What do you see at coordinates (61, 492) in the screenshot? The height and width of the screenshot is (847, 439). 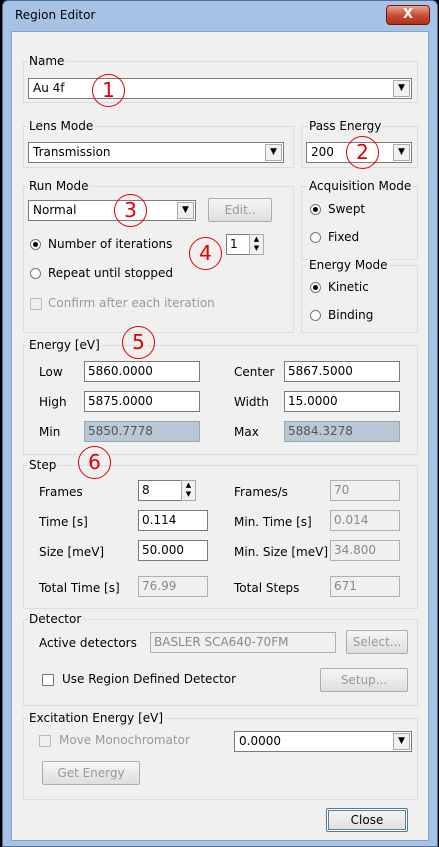 I see `frames-label: Frames` at bounding box center [61, 492].